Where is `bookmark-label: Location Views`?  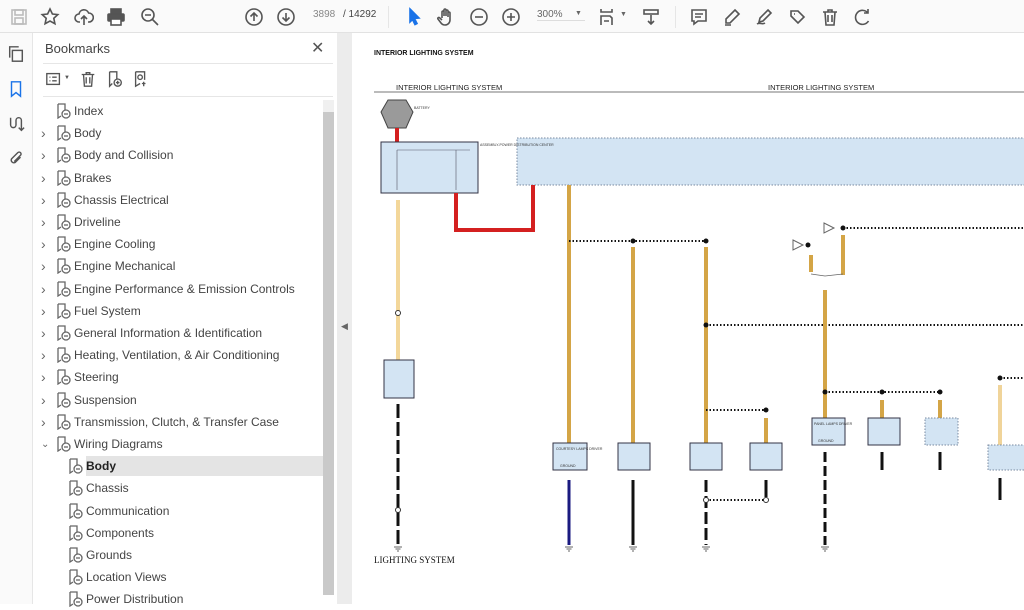
bookmark-label: Location Views is located at coordinates (126, 577).